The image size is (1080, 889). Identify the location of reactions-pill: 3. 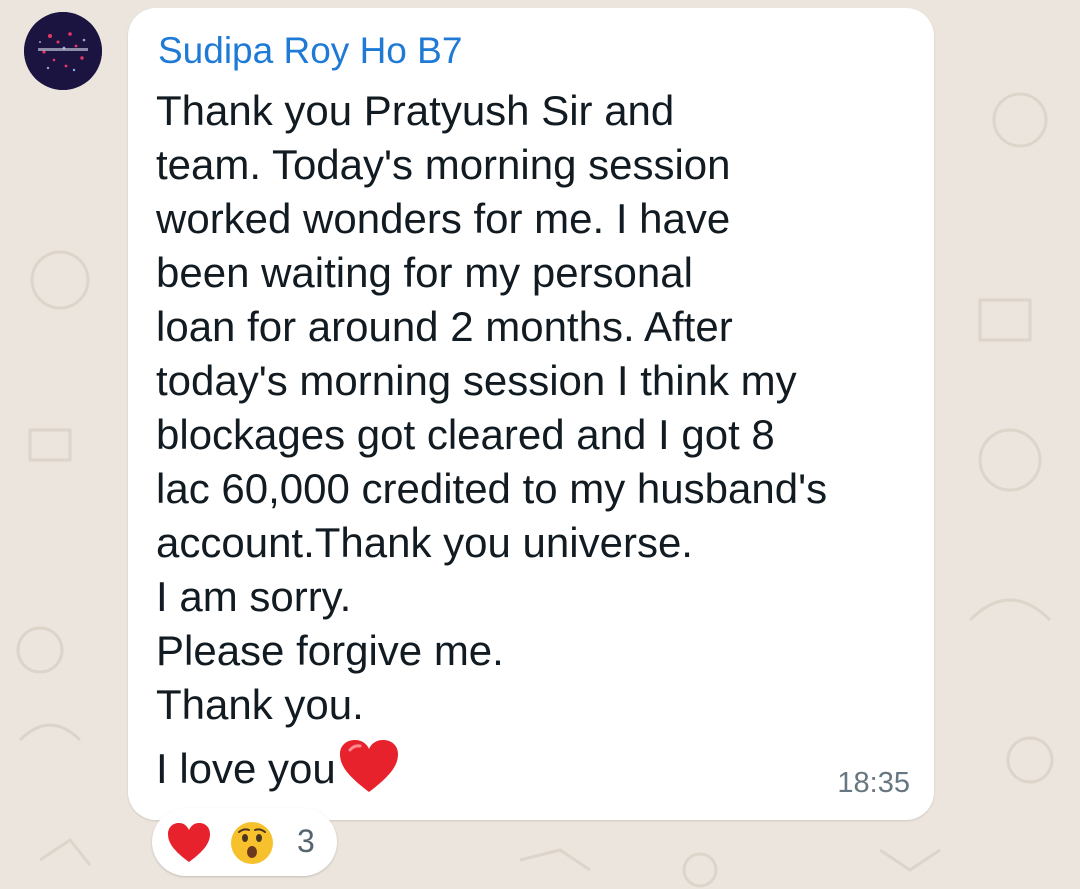
(244, 842).